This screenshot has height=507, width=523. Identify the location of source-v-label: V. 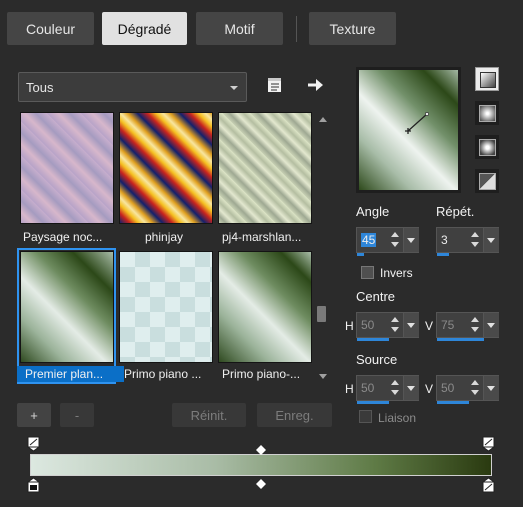
(429, 389).